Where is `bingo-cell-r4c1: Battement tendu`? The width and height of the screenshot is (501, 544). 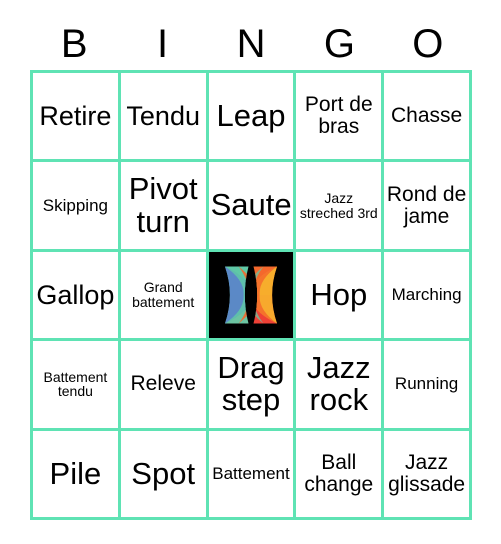
bingo-cell-r4c1: Battement tendu is located at coordinates (75, 384).